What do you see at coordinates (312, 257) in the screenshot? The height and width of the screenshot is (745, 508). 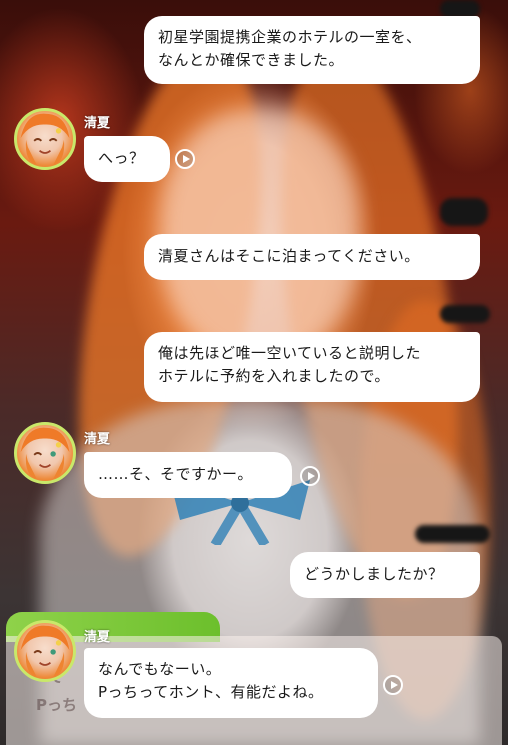 I see `message-bubble-outgoing: 清夏さんはそこに泊まってください。` at bounding box center [312, 257].